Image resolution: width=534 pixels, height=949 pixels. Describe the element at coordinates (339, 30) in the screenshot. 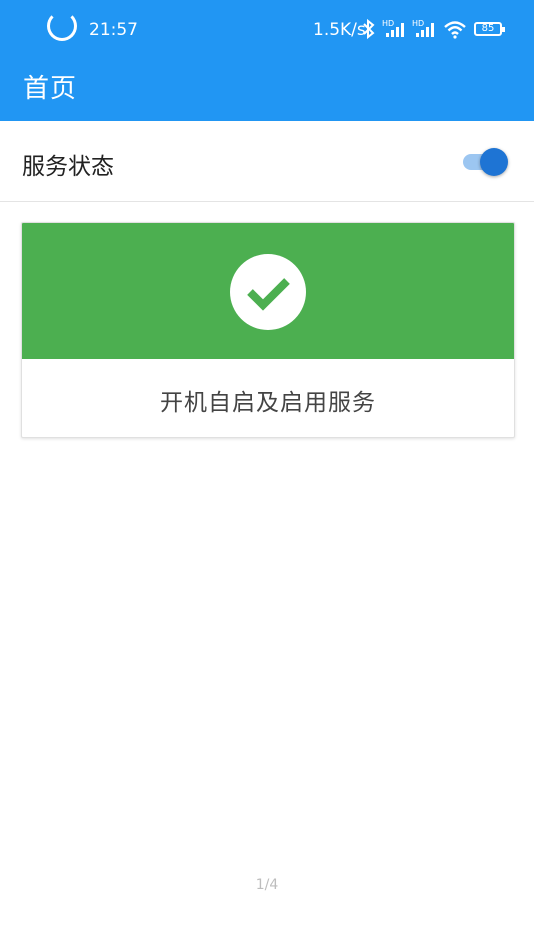

I see `network-speed: 1.5K/s` at that location.